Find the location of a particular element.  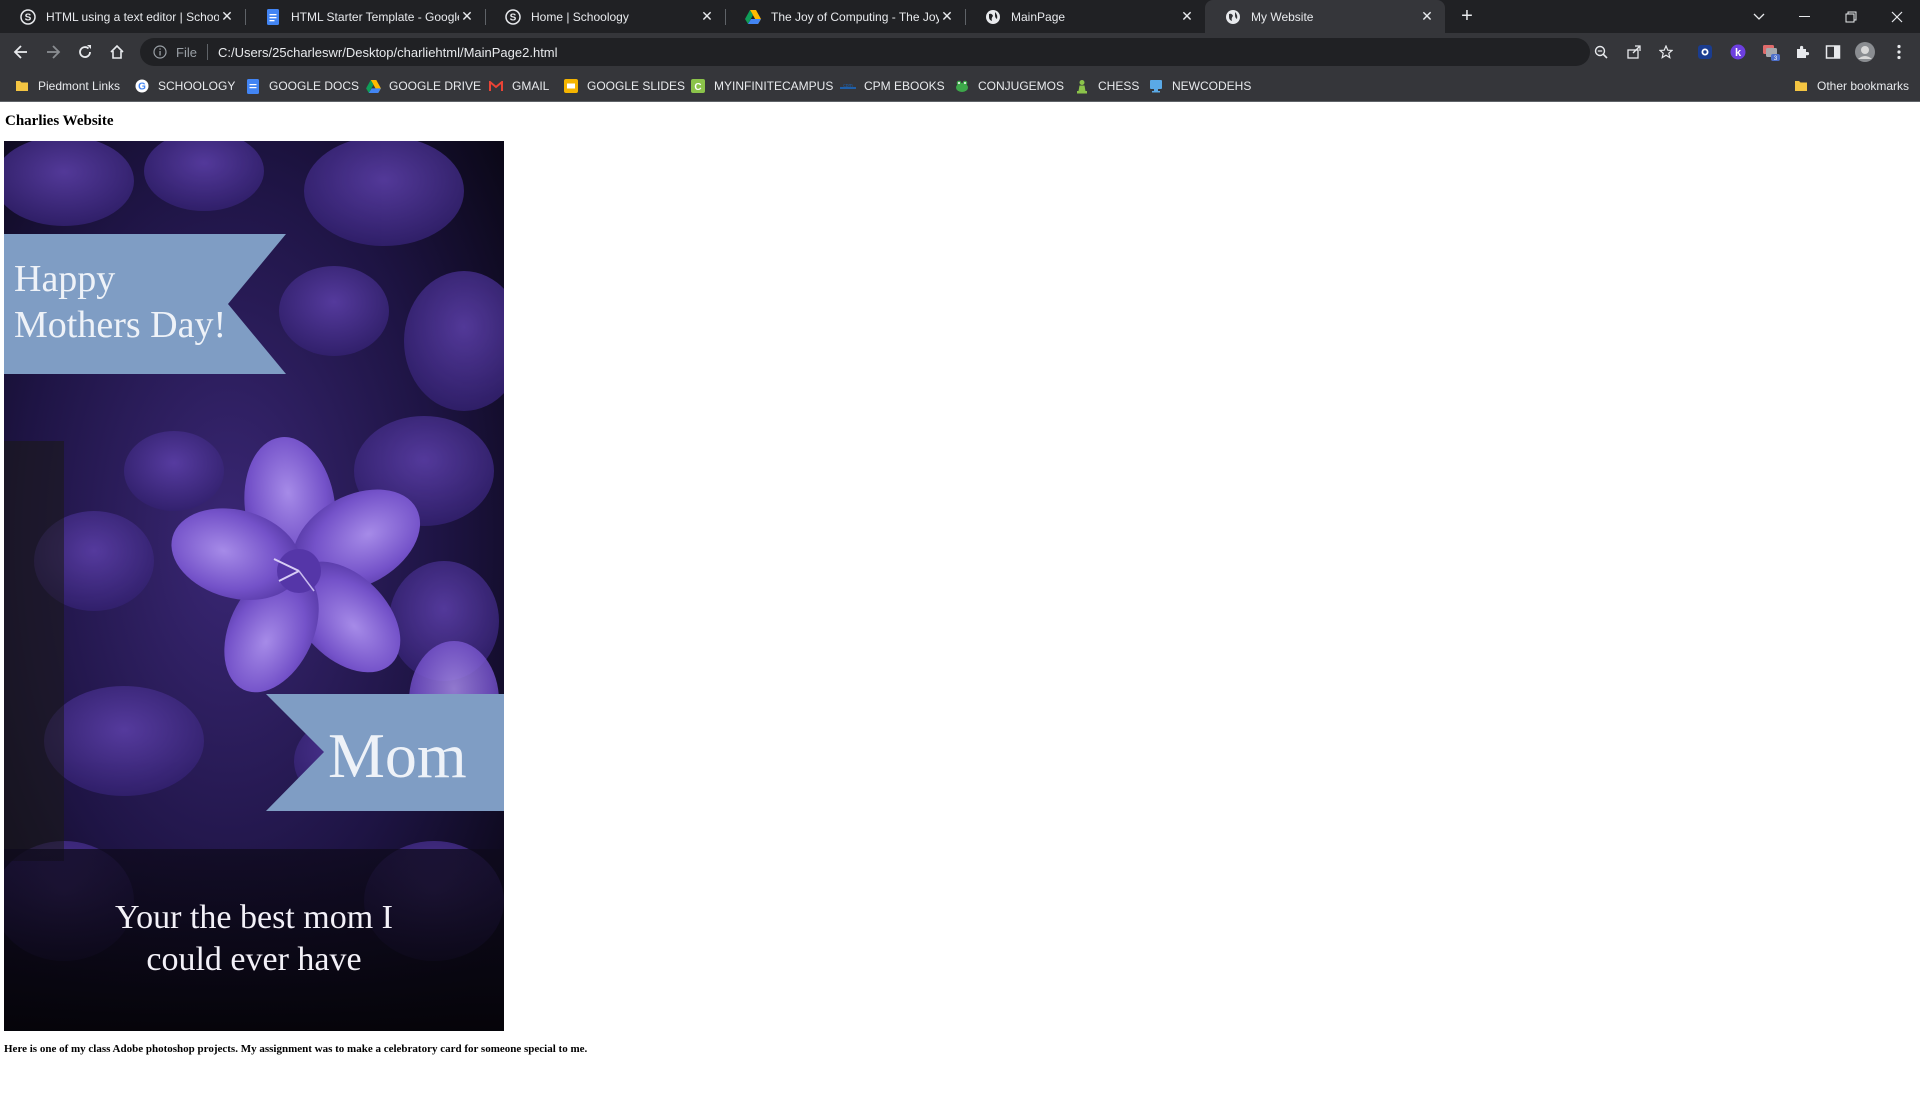

bookmark-label: GOOGLE DRIVE is located at coordinates (435, 86).